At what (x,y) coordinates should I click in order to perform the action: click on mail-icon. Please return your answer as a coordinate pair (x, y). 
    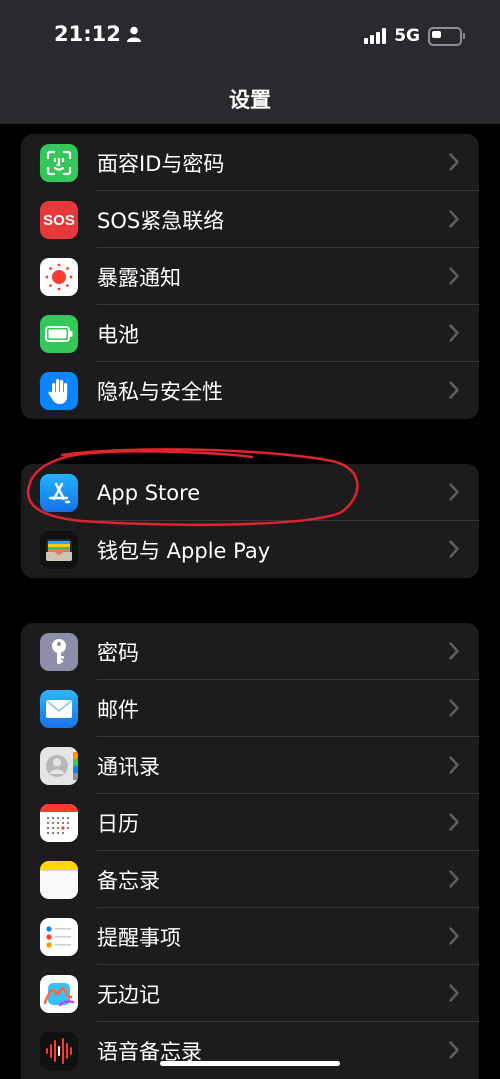
    Looking at the image, I should click on (59, 709).